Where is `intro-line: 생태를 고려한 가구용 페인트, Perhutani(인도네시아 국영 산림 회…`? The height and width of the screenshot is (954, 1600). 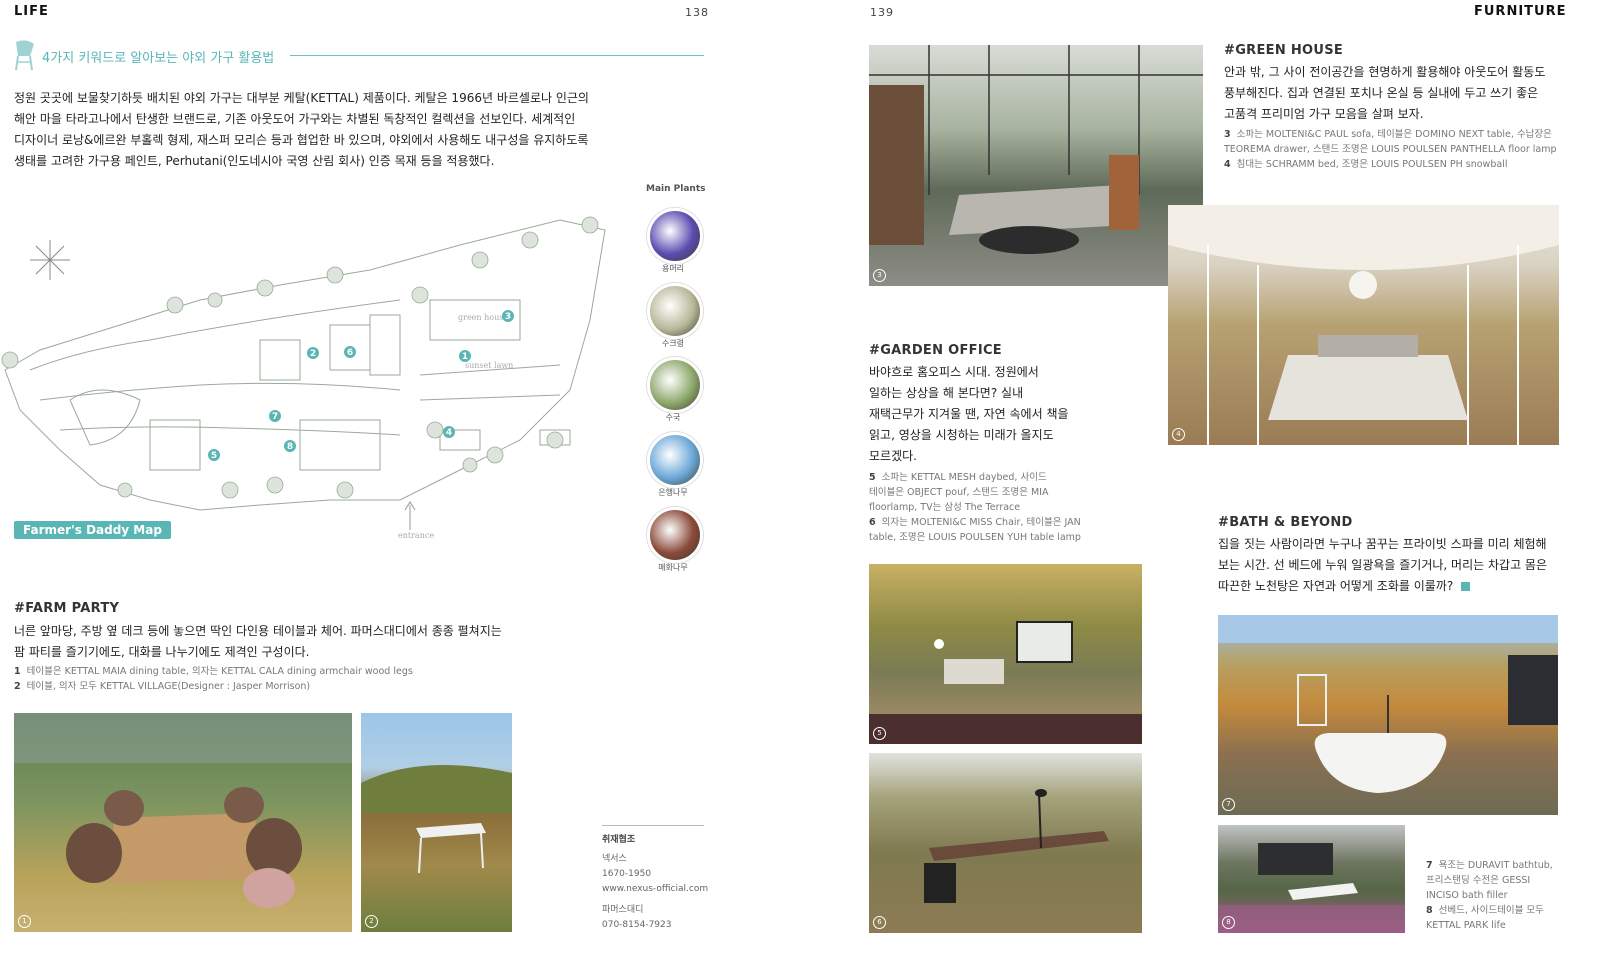
intro-line: 생태를 고려한 가구용 페인트, Perhutani(인도네시아 국영 산림 회… is located at coordinates (254, 161).